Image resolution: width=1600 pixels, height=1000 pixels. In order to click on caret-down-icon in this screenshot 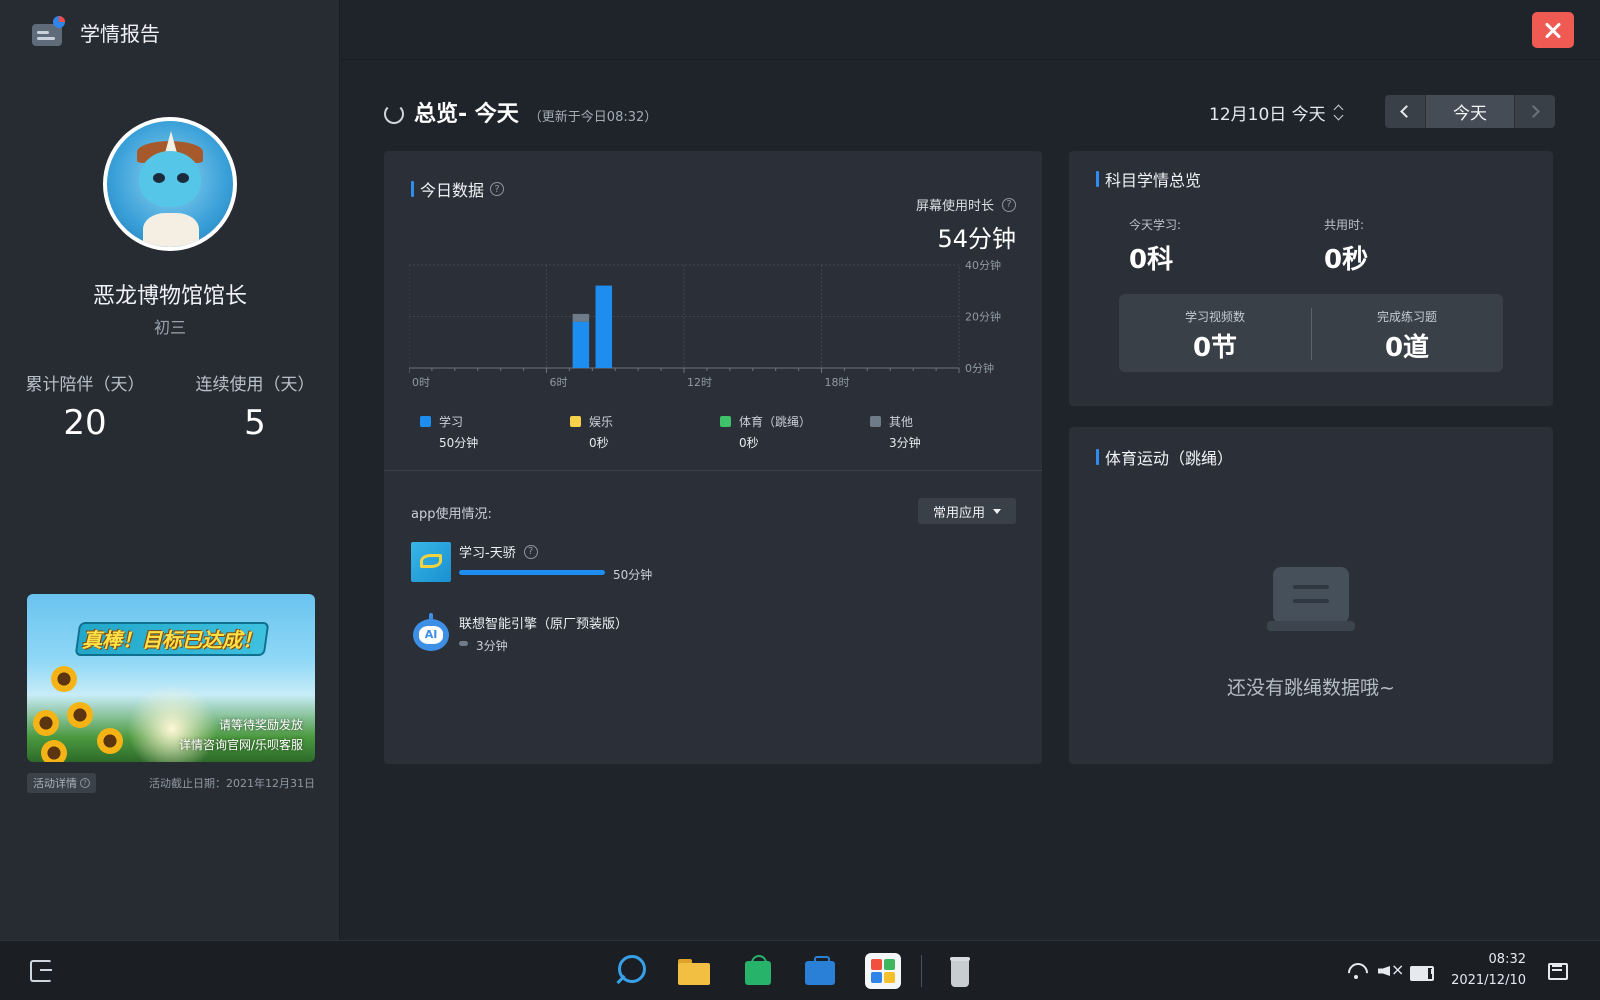, I will do `click(997, 511)`.